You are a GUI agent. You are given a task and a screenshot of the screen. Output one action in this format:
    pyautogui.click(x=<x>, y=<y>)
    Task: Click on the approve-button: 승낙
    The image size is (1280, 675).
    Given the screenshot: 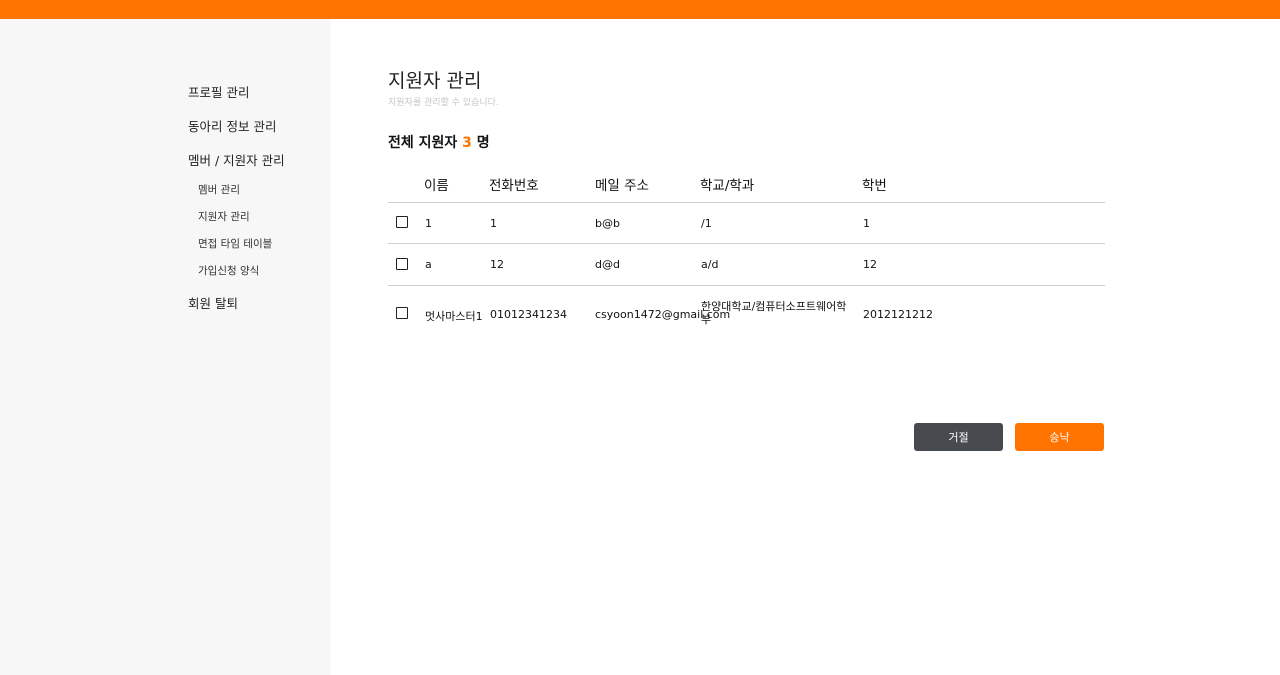 What is the action you would take?
    pyautogui.click(x=1059, y=437)
    